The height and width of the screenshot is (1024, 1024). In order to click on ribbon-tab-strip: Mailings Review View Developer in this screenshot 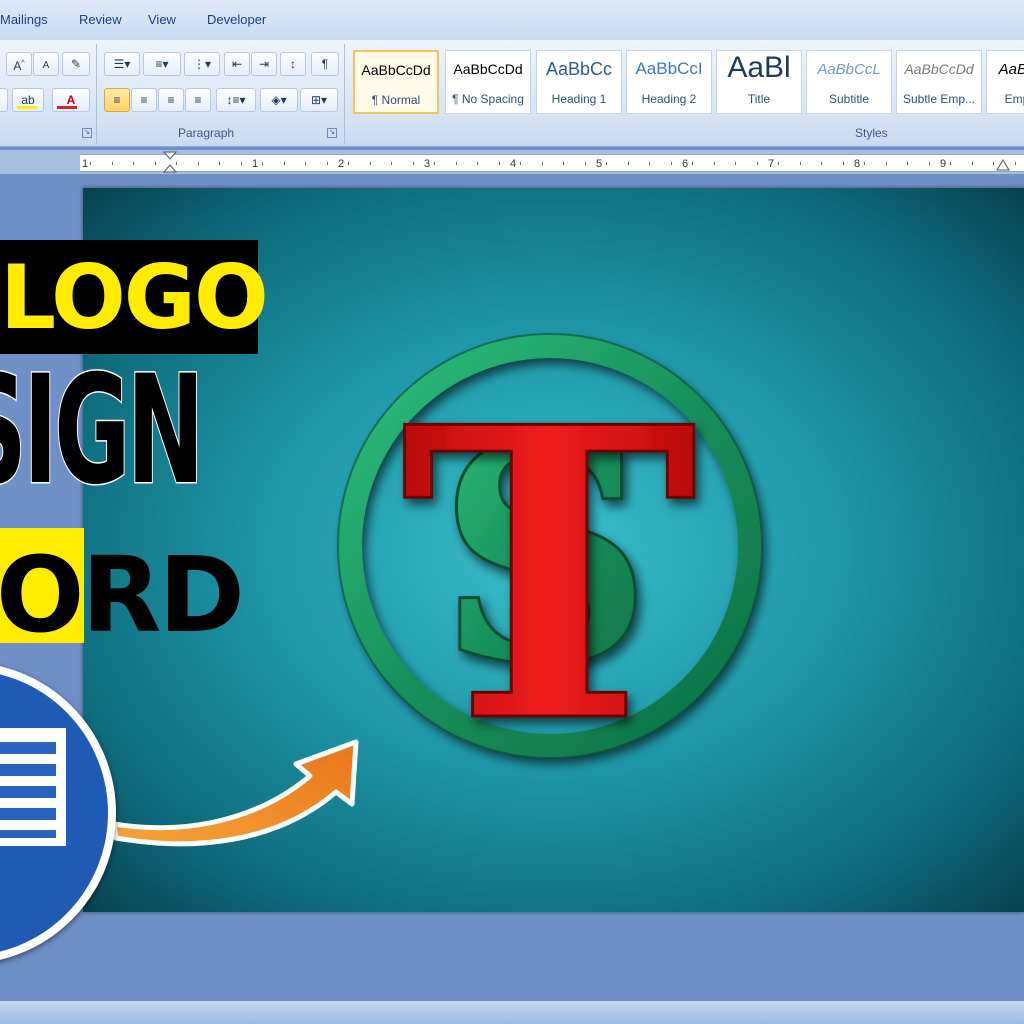, I will do `click(512, 20)`.